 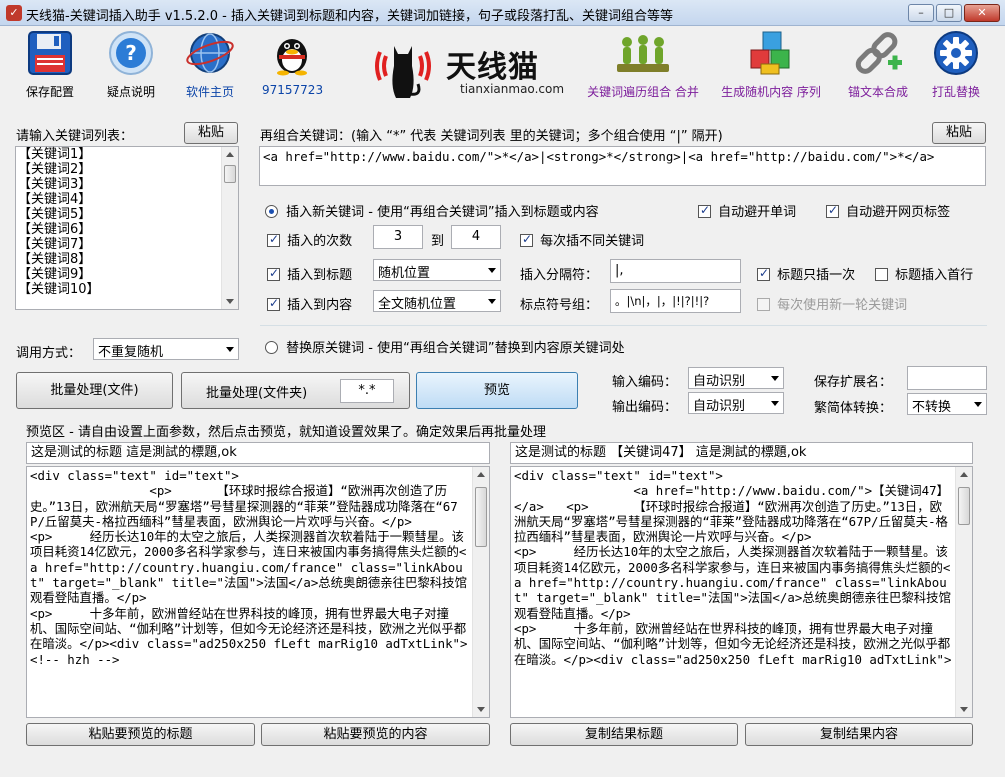 What do you see at coordinates (832, 210) in the screenshot?
I see `auto-avoid-tag-checkbox` at bounding box center [832, 210].